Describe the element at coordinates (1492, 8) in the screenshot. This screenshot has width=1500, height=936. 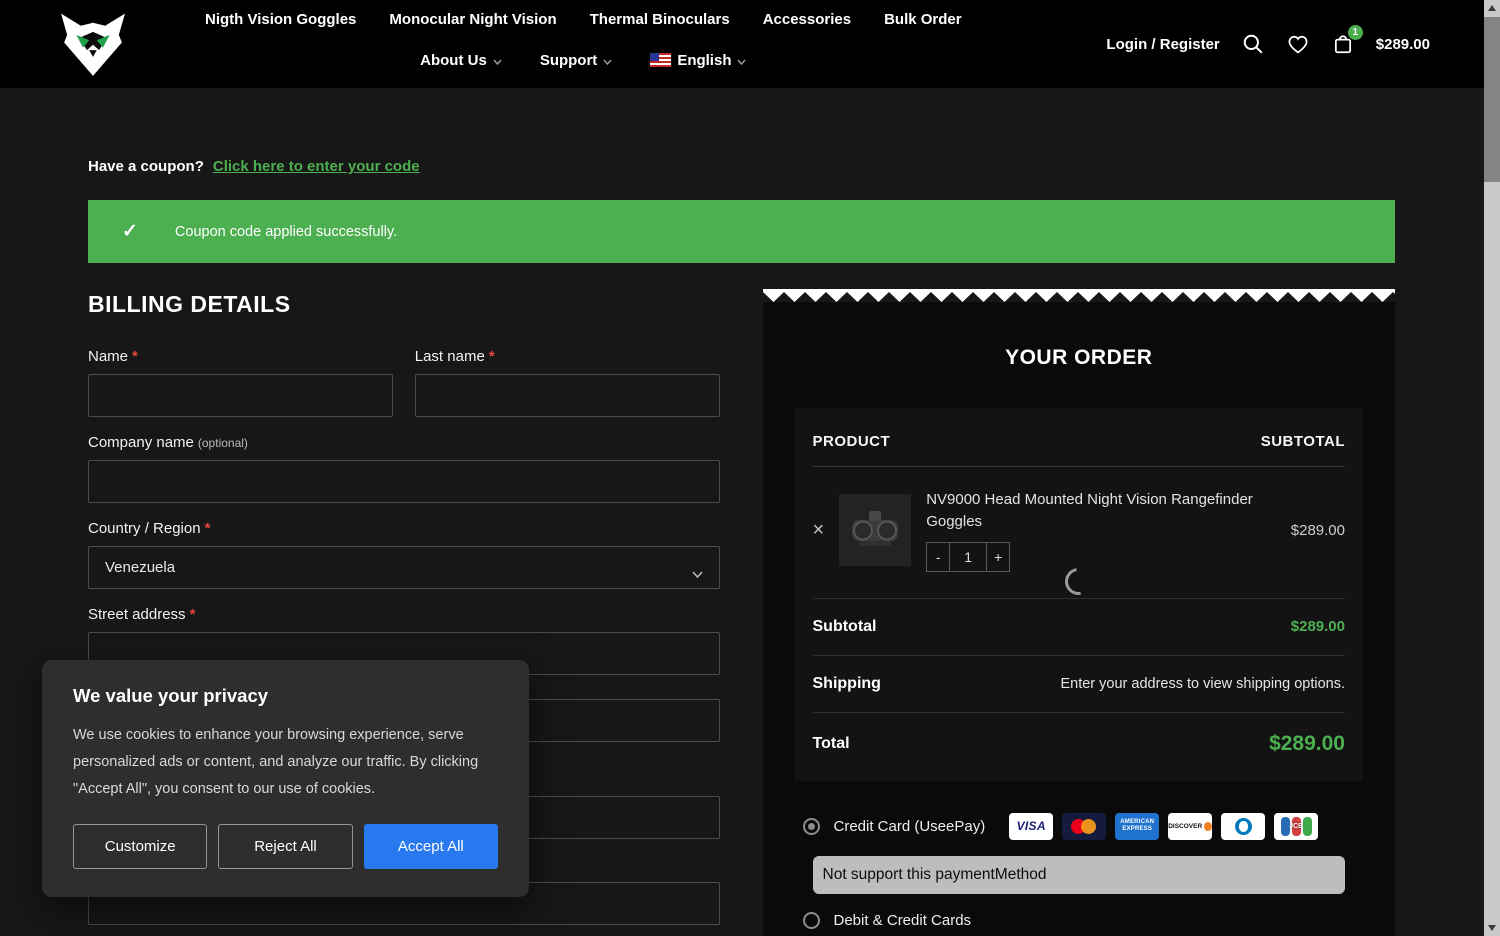
I see `scroll-up-arrow` at that location.